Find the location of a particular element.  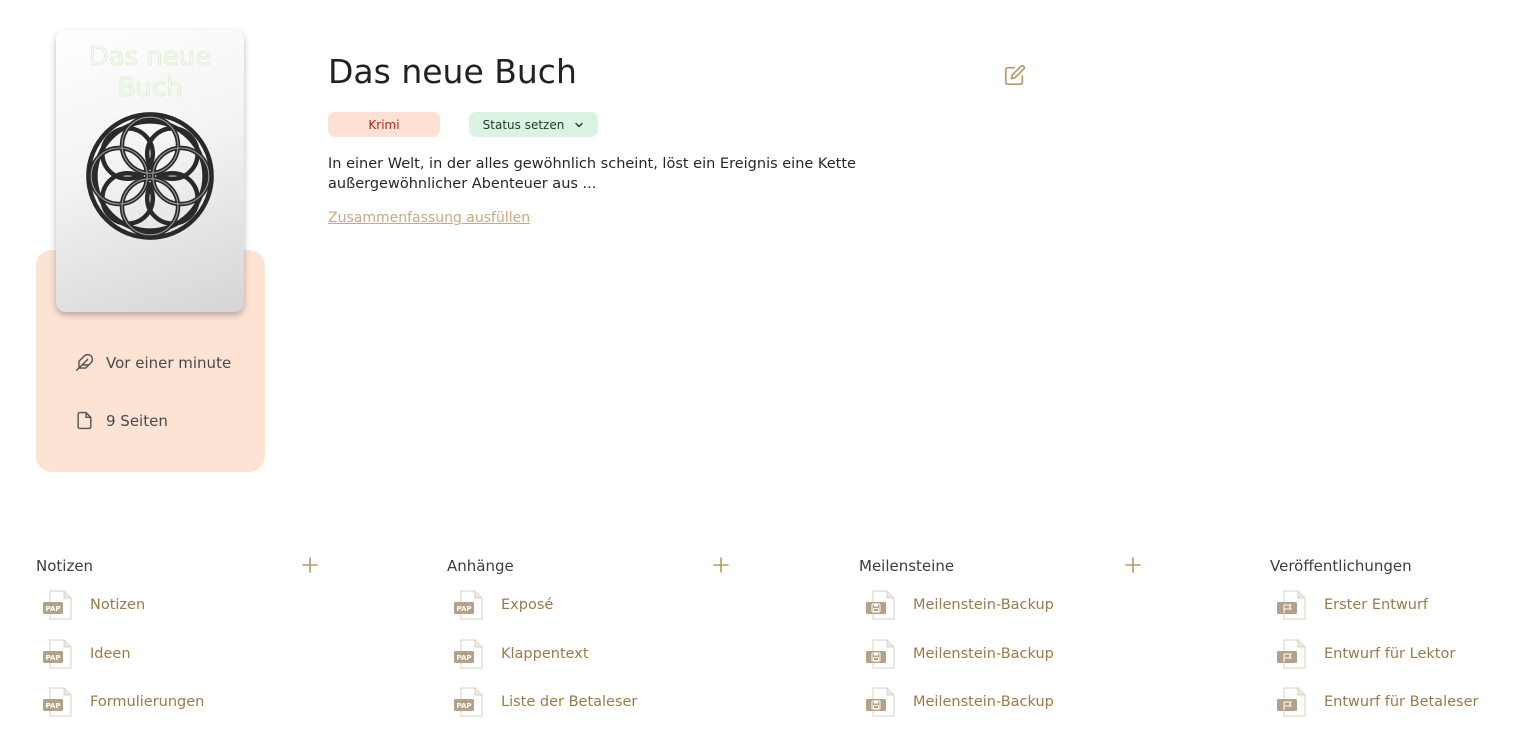

chevron-down-icon is located at coordinates (579, 124).